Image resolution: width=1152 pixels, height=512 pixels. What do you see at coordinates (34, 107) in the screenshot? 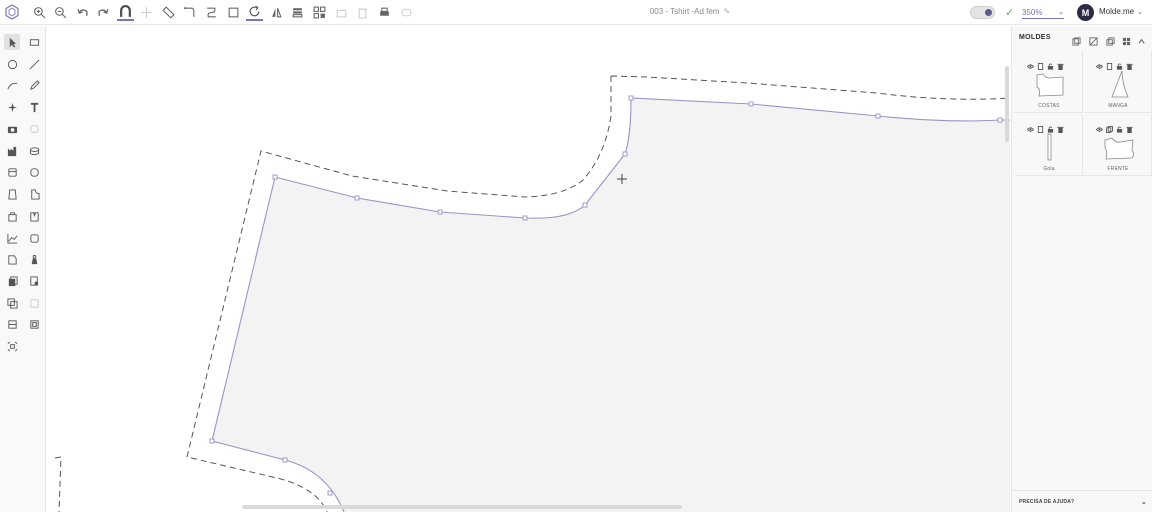
I see `text-icon` at bounding box center [34, 107].